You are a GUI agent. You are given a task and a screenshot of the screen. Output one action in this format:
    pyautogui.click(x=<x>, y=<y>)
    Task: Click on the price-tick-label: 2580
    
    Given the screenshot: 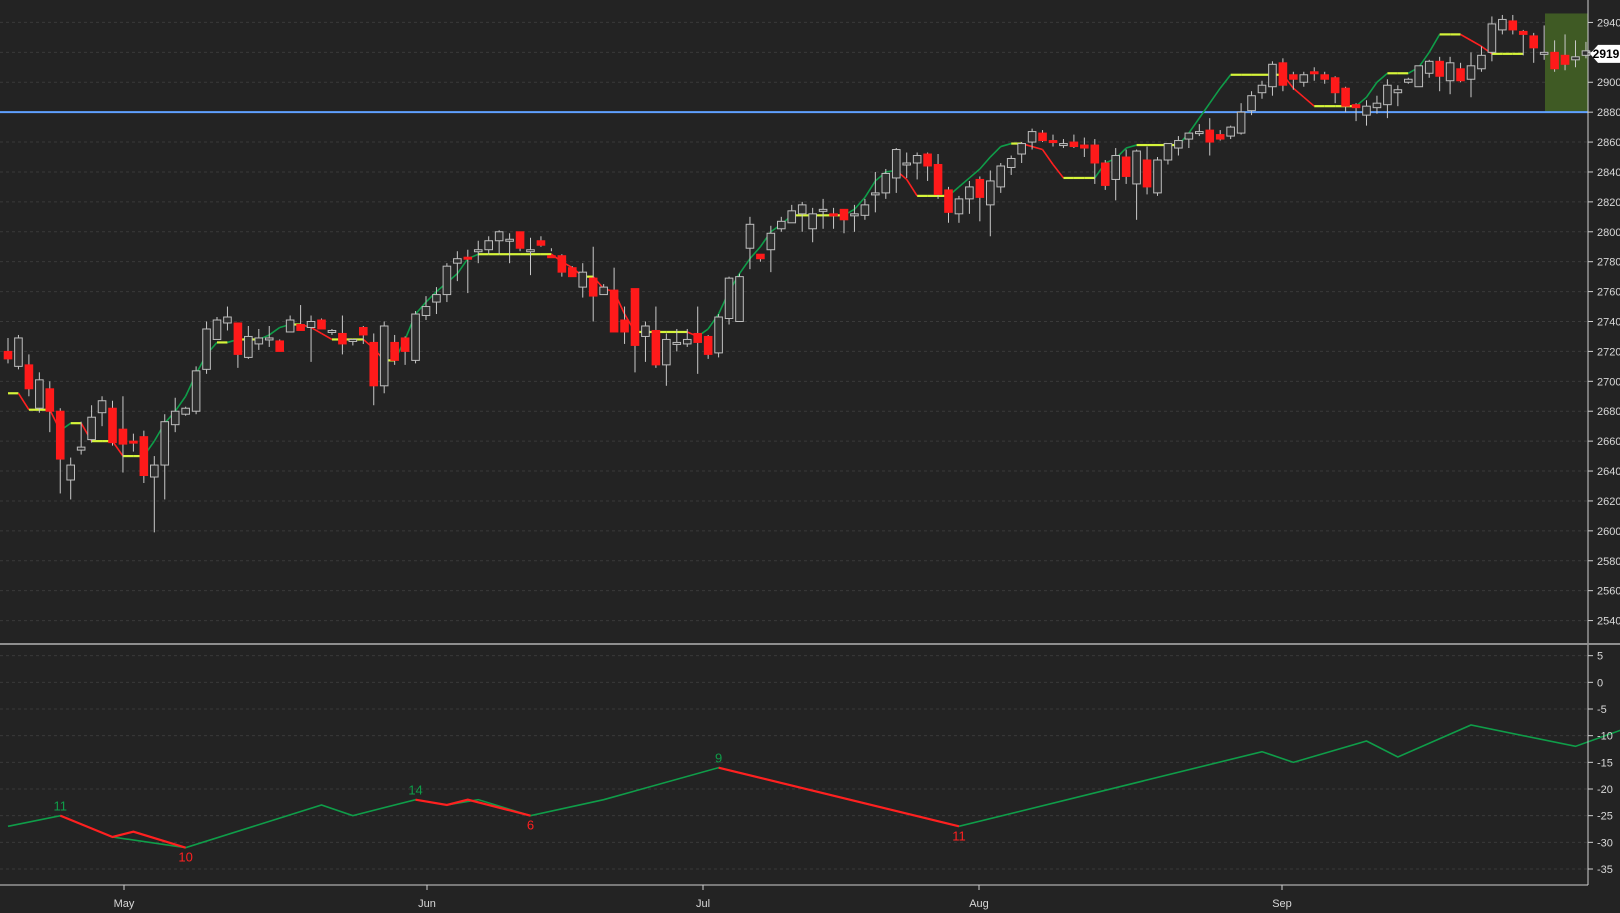 What is the action you would take?
    pyautogui.click(x=1608, y=562)
    